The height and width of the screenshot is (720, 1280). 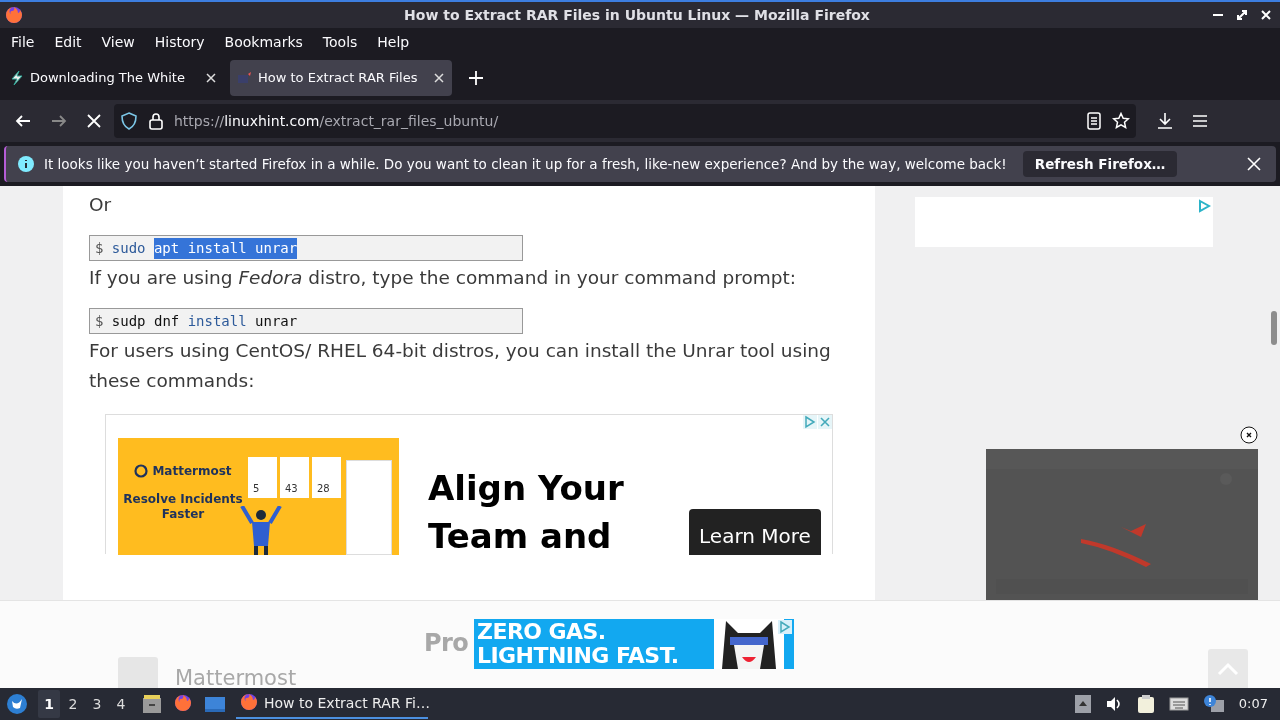 What do you see at coordinates (340, 42) in the screenshot?
I see `menu-item: Tools` at bounding box center [340, 42].